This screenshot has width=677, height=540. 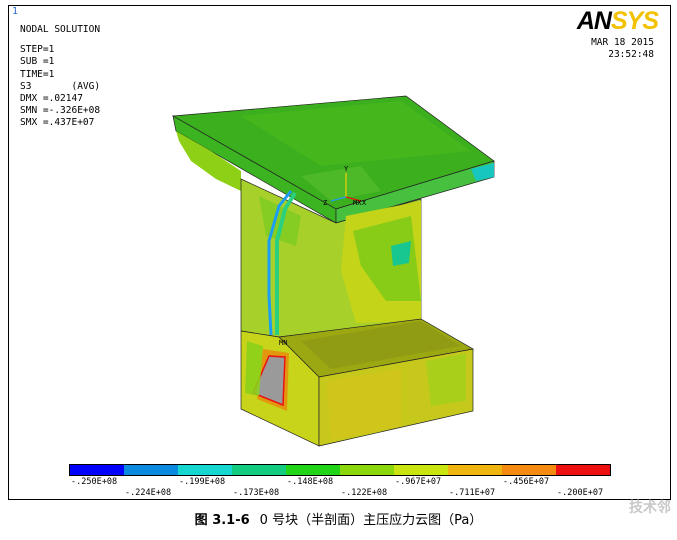 I want to click on figure-caption: 图 3.1-6 0 号块（半剖面）主压应力云图（Pa）, so click(x=338, y=518).